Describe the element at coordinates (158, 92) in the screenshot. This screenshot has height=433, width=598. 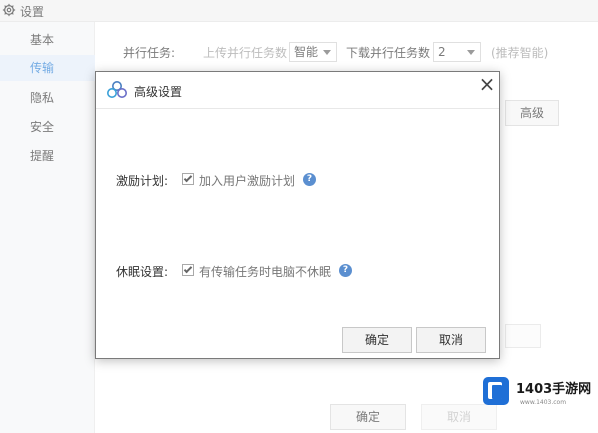
I see `dialog-title: 高级设置` at that location.